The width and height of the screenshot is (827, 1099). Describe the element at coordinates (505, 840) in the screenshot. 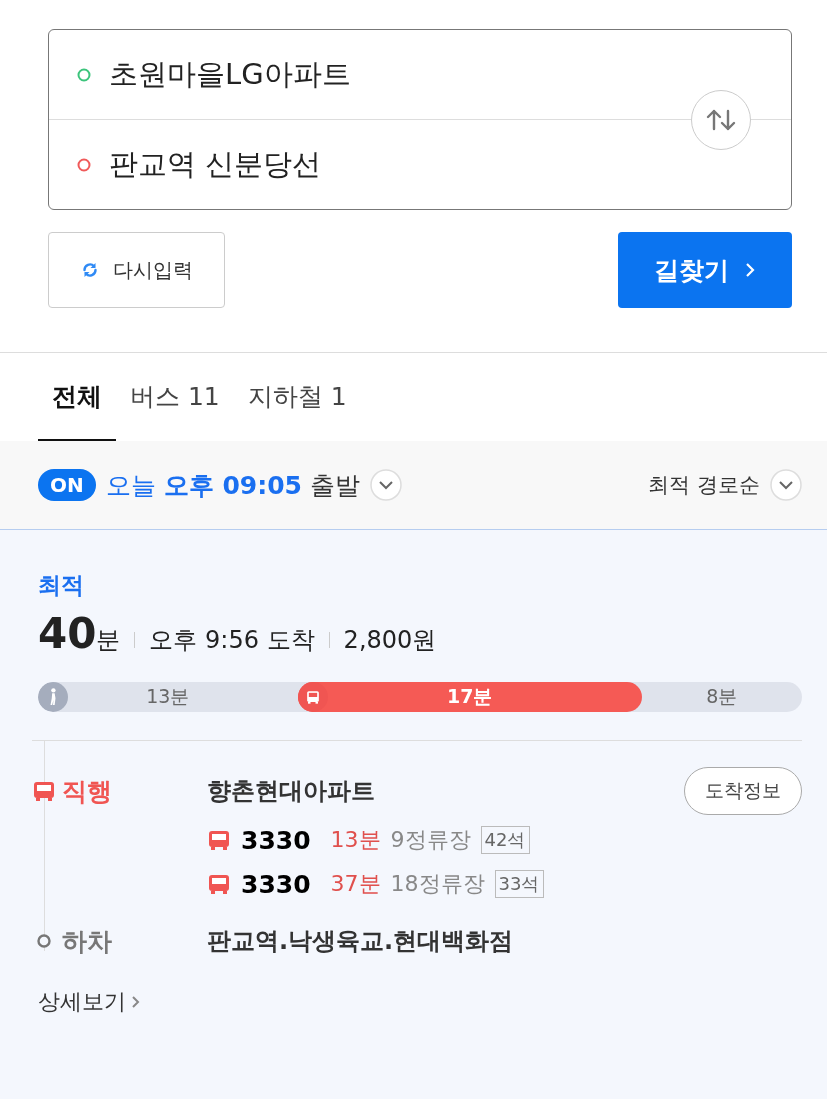

I see `seat-count: 42석` at that location.